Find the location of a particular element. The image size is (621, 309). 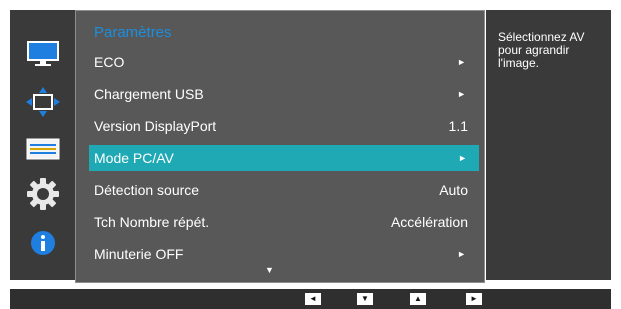

menu-item-value: Auto is located at coordinates (453, 190).